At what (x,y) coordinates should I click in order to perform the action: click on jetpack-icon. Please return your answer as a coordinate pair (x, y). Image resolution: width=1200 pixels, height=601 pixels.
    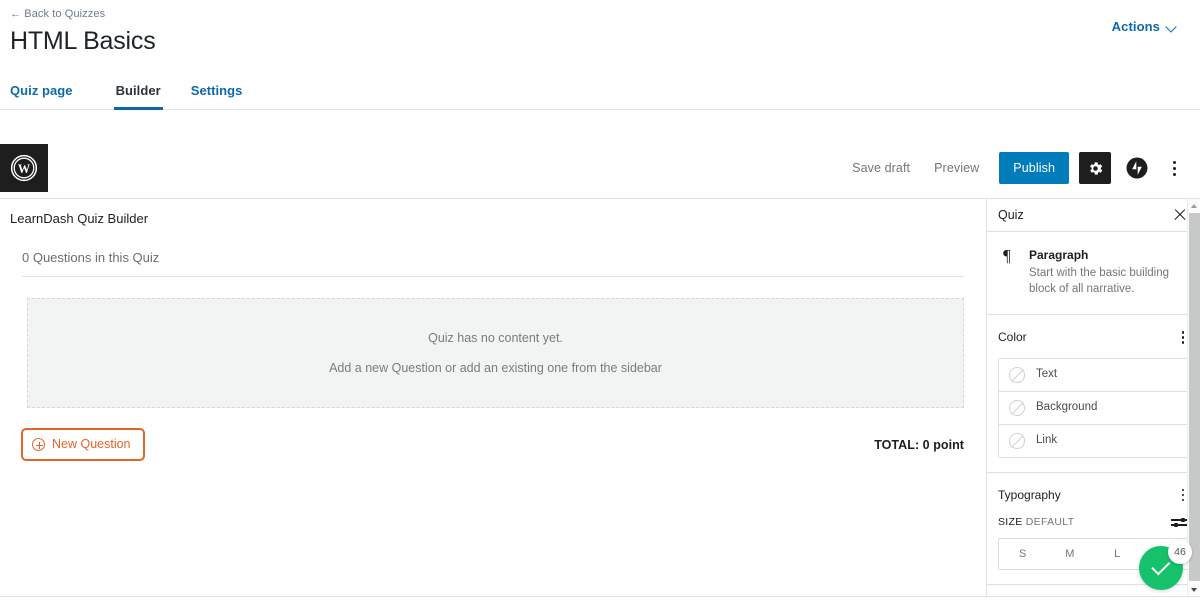
    Looking at the image, I should click on (1137, 168).